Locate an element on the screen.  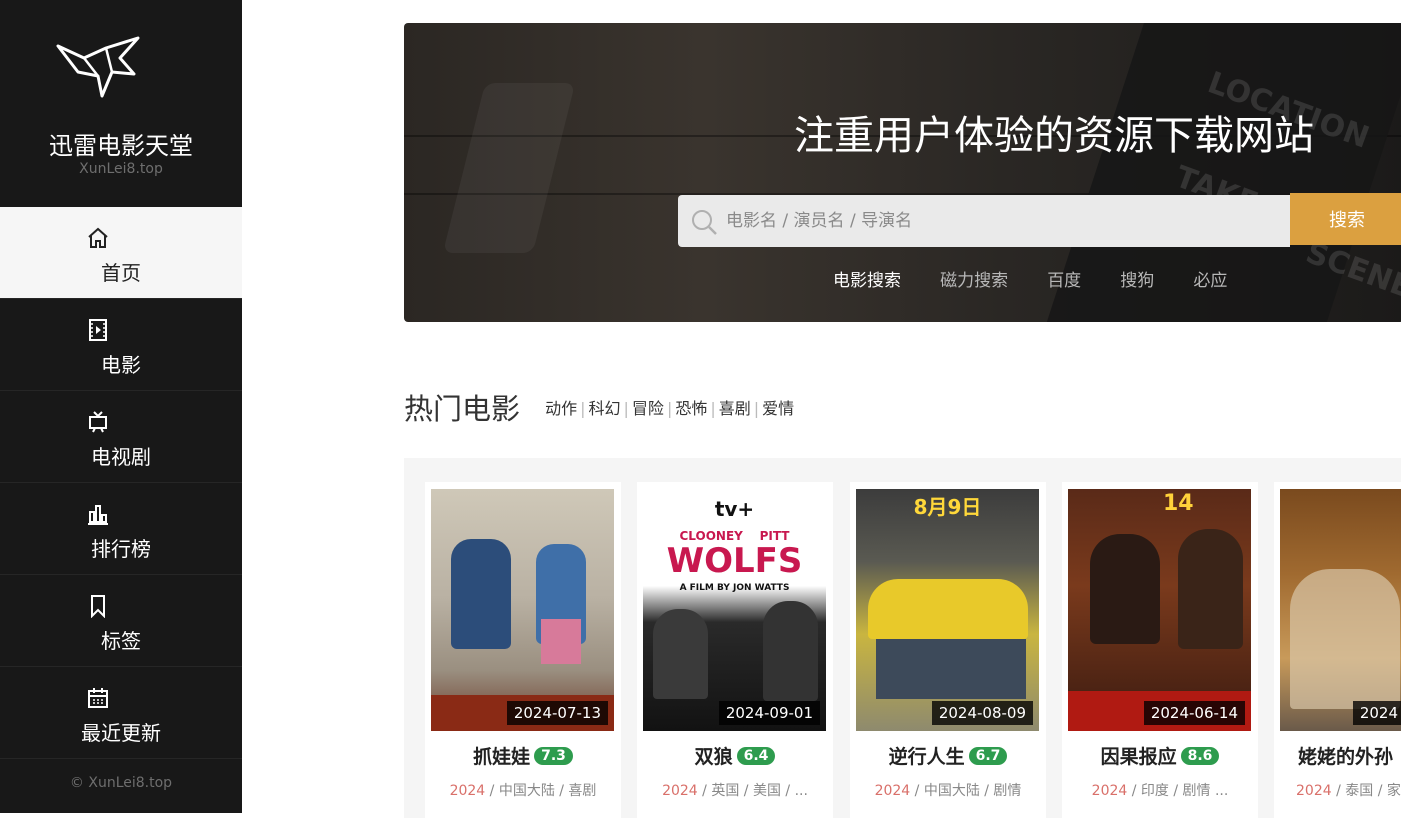
score-badge: 6.4 is located at coordinates (756, 756).